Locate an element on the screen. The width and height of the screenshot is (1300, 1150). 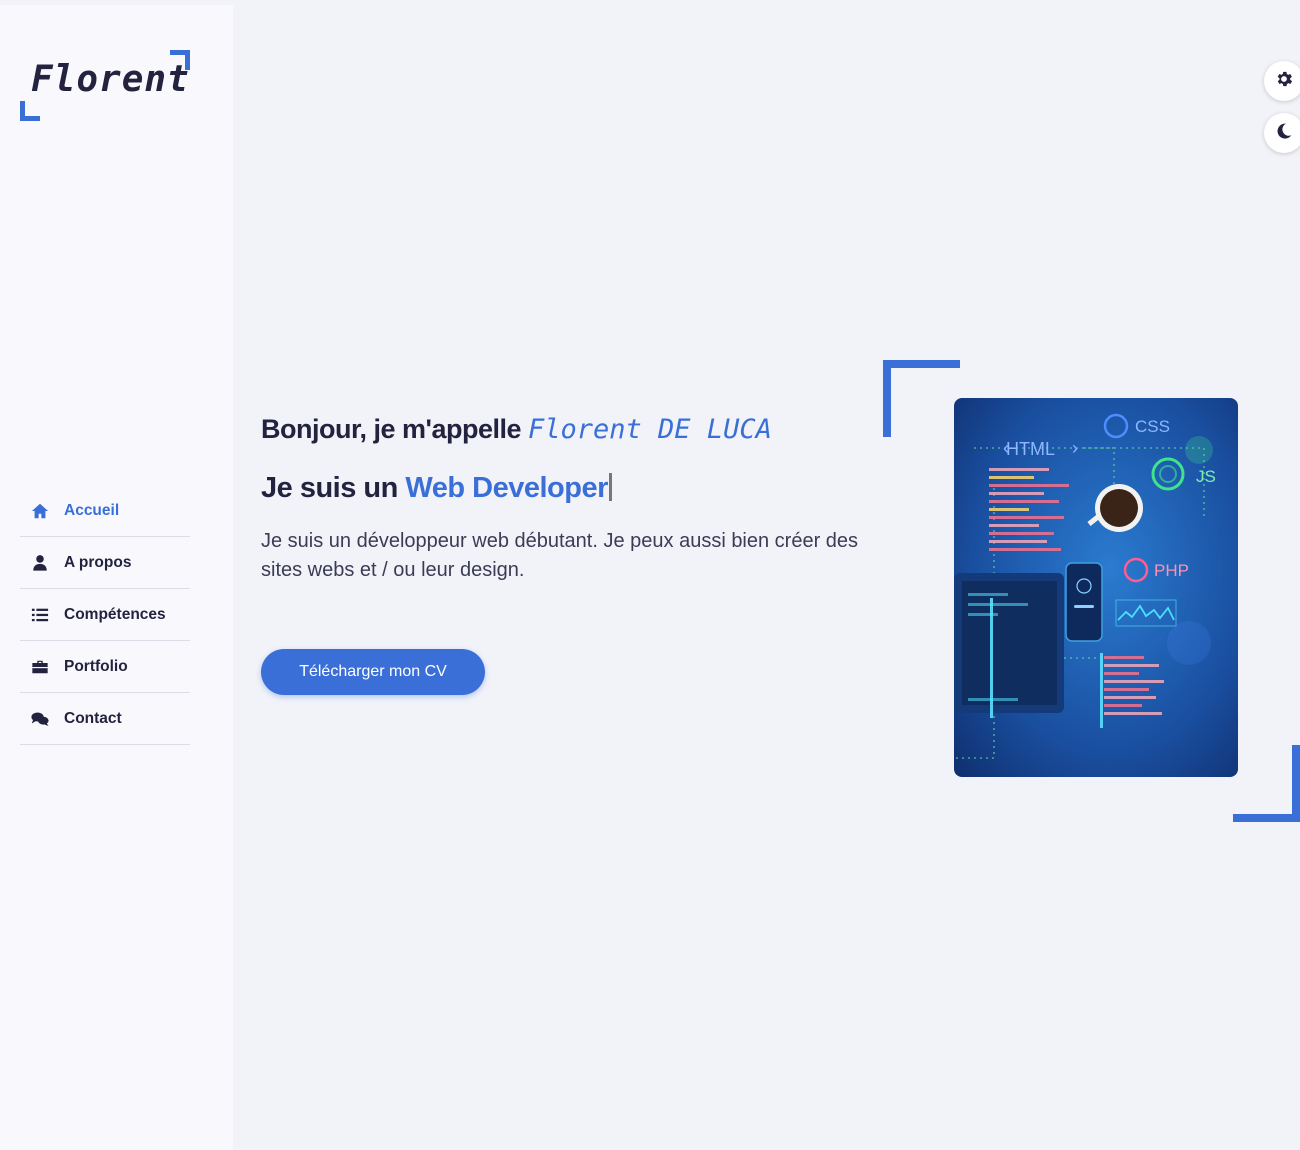
home-icon is located at coordinates (42, 511).